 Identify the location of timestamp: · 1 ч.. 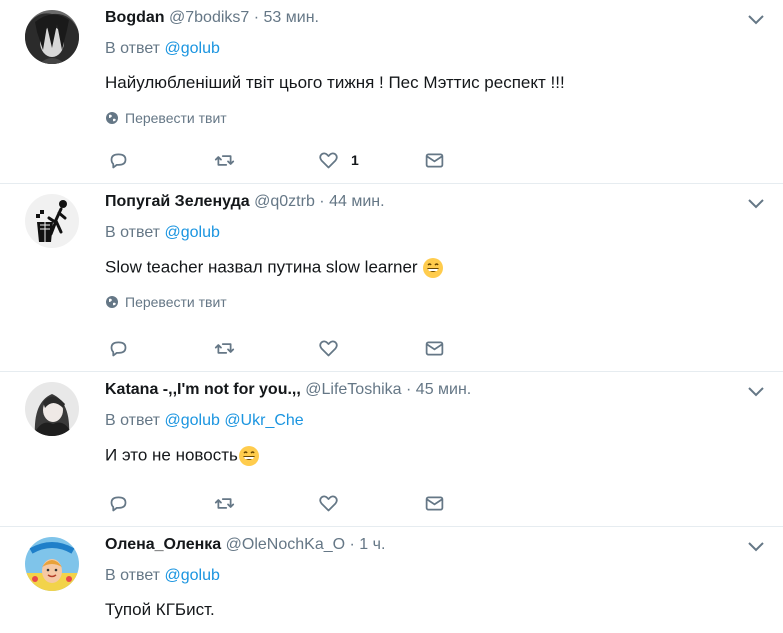
(368, 544).